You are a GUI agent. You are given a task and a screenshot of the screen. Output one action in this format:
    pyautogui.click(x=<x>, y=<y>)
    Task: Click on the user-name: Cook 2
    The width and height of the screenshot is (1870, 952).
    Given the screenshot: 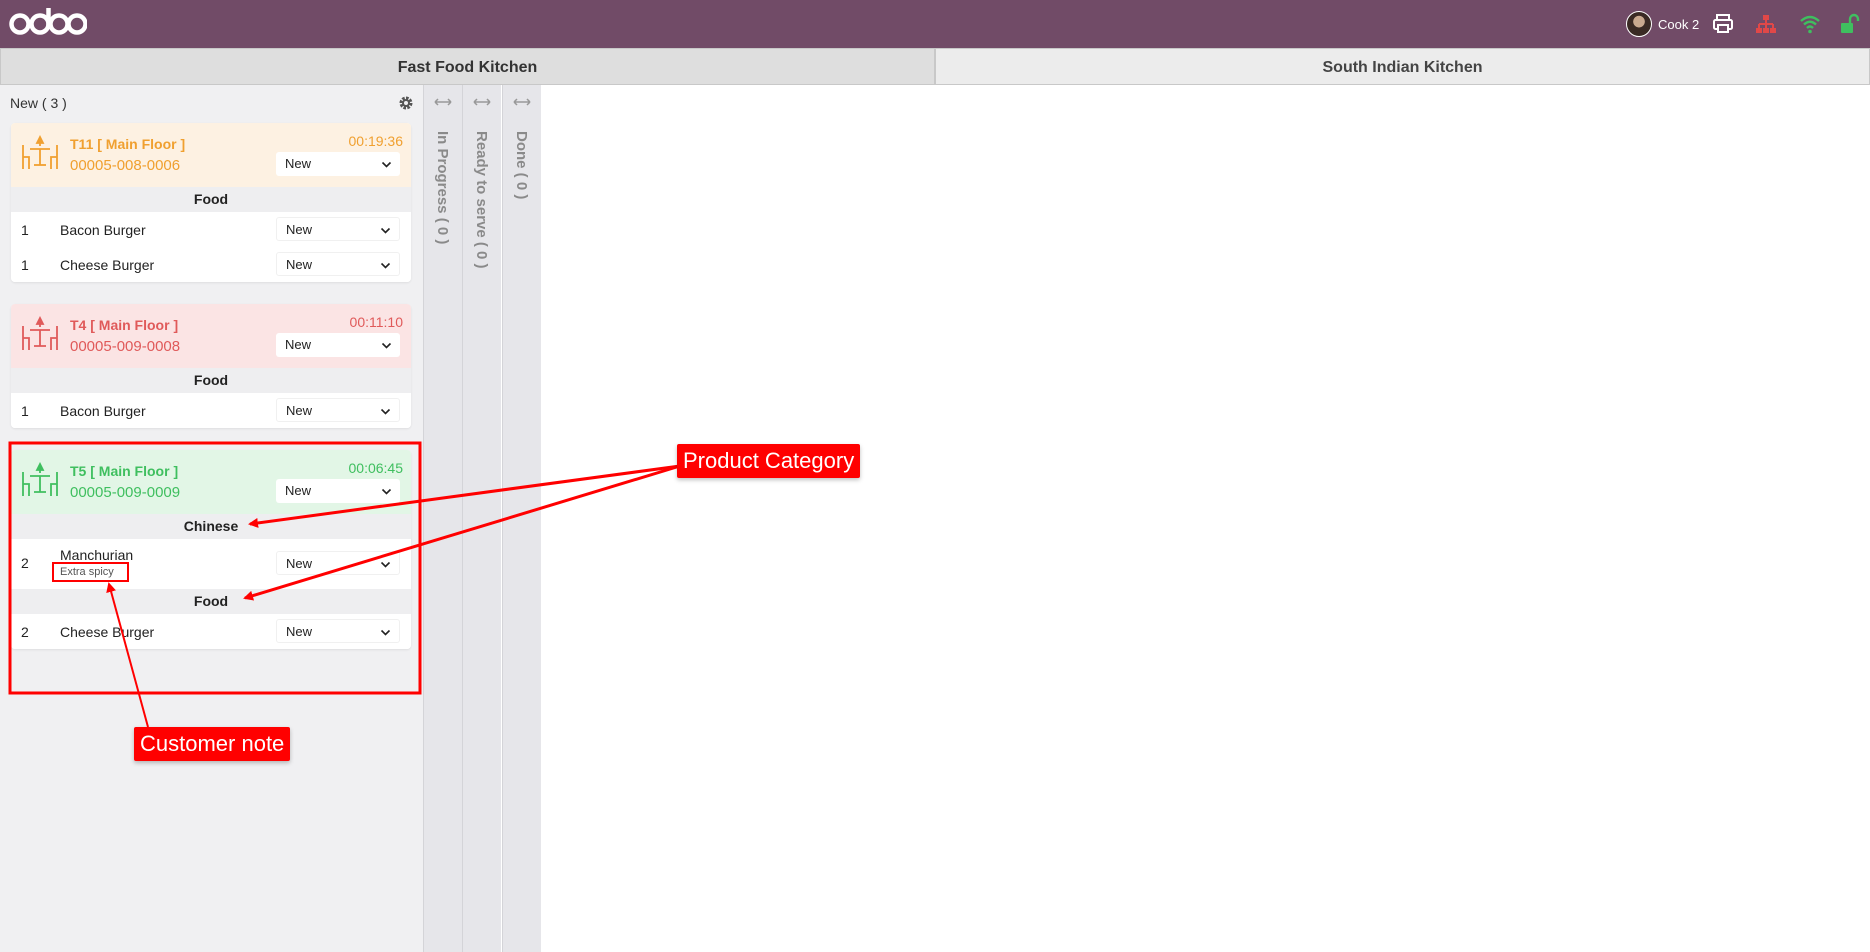 What is the action you would take?
    pyautogui.click(x=1679, y=24)
    